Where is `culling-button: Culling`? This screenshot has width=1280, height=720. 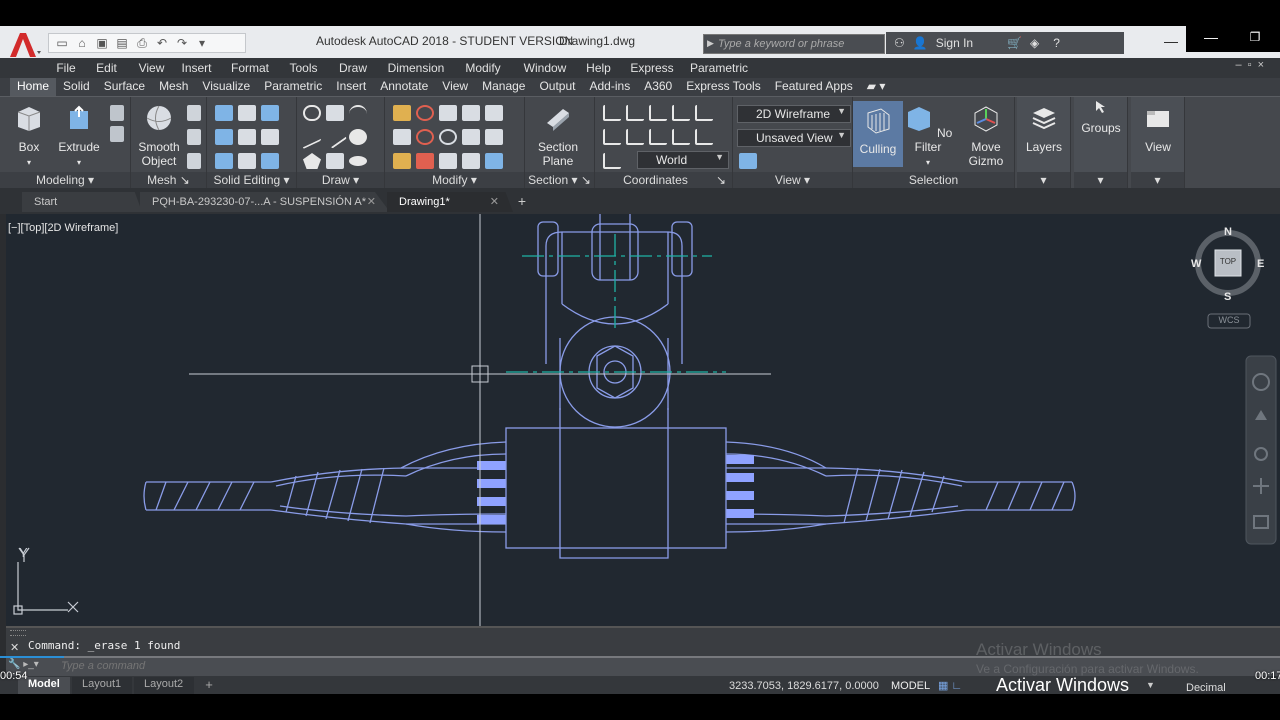 culling-button: Culling is located at coordinates (878, 134).